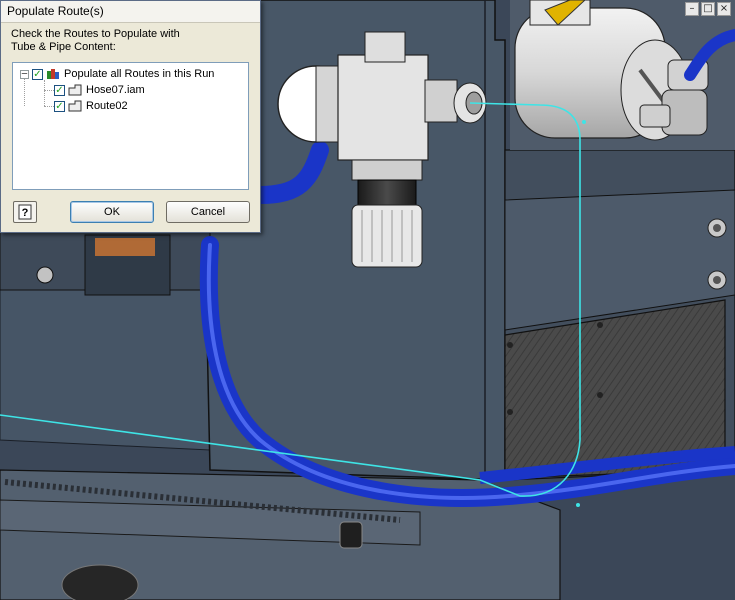 The width and height of the screenshot is (735, 600). I want to click on route02-checkbox: ✓, so click(59, 106).